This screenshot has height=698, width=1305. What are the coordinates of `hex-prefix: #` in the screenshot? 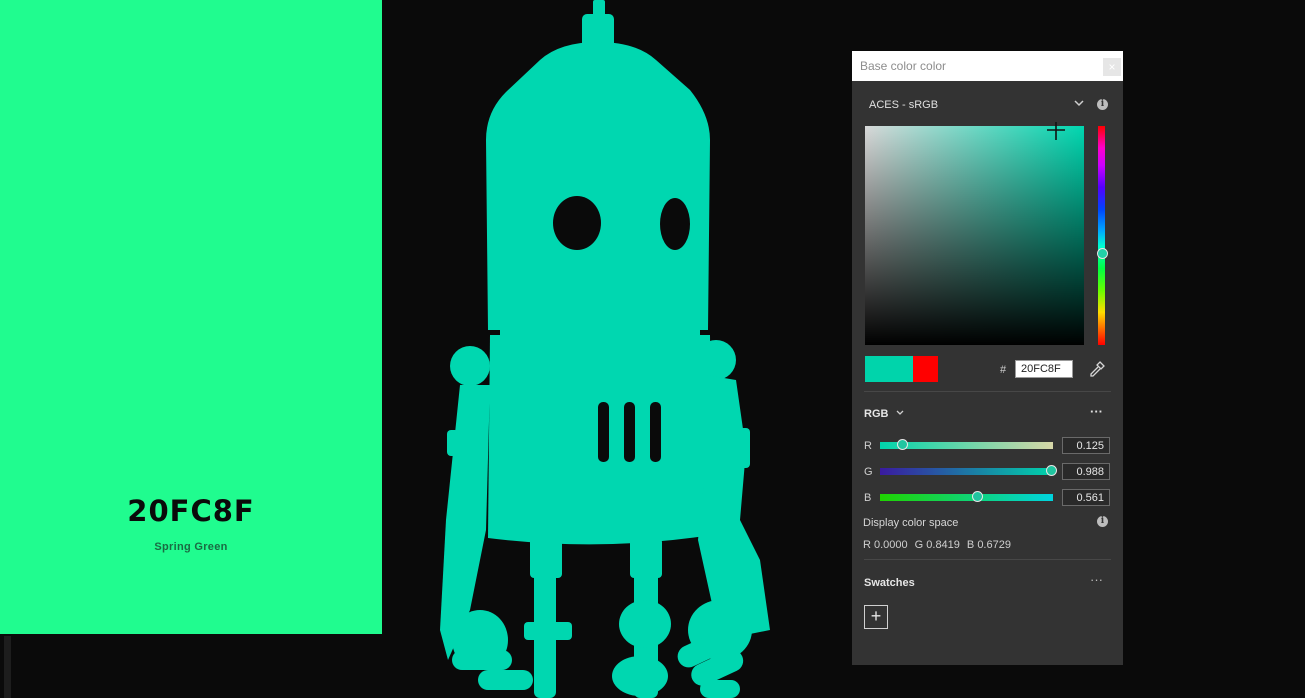 It's located at (1003, 370).